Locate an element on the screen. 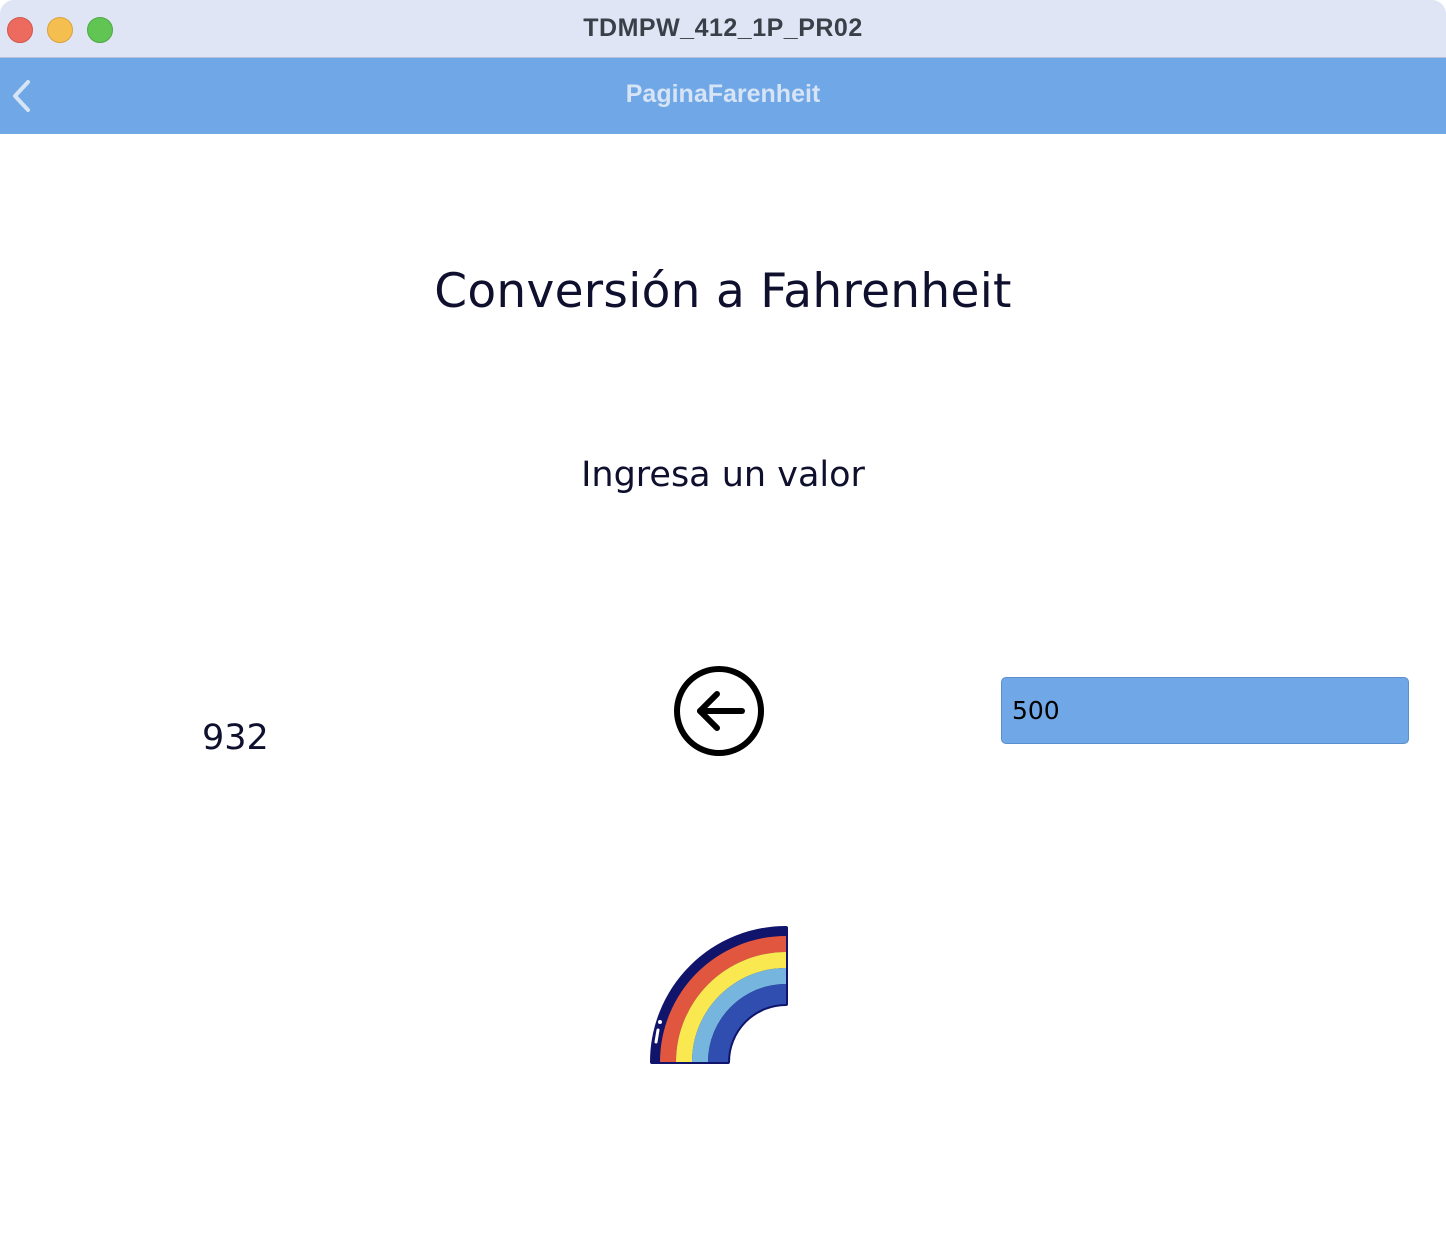 The image size is (1446, 1242). arrow-left-circle-icon is located at coordinates (719, 711).